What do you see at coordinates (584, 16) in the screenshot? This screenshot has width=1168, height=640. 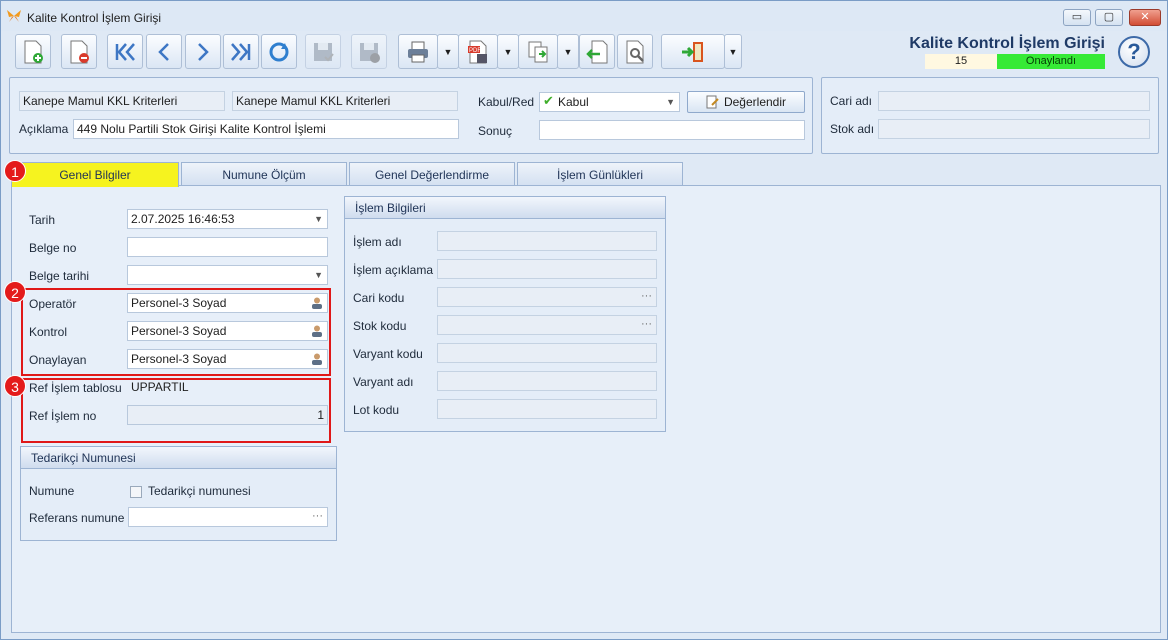 I see `title-bar: Kalite Kontrol İşlem Girişi ▭ ▢ ✕` at bounding box center [584, 16].